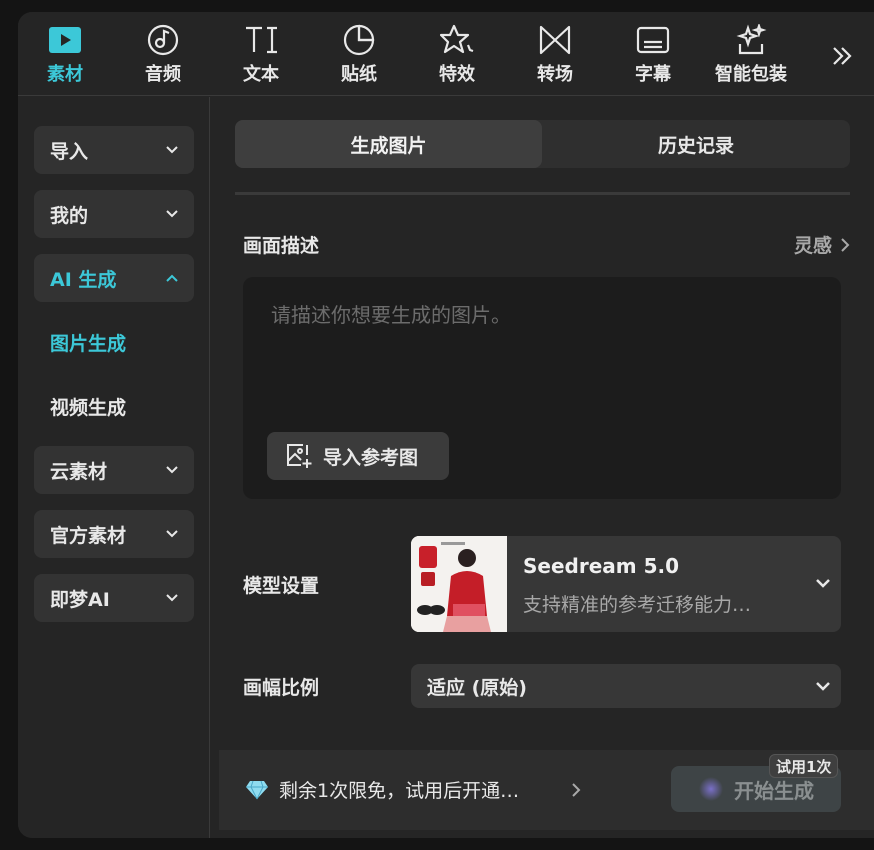 This screenshot has width=874, height=850. Describe the element at coordinates (65, 74) in the screenshot. I see `toolbar-label: 素材` at that location.